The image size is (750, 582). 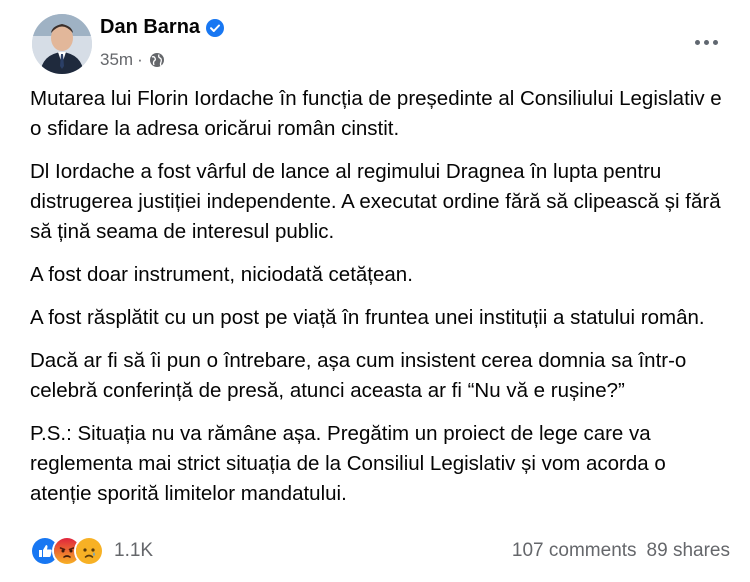 I want to click on more-options-button, so click(x=706, y=42).